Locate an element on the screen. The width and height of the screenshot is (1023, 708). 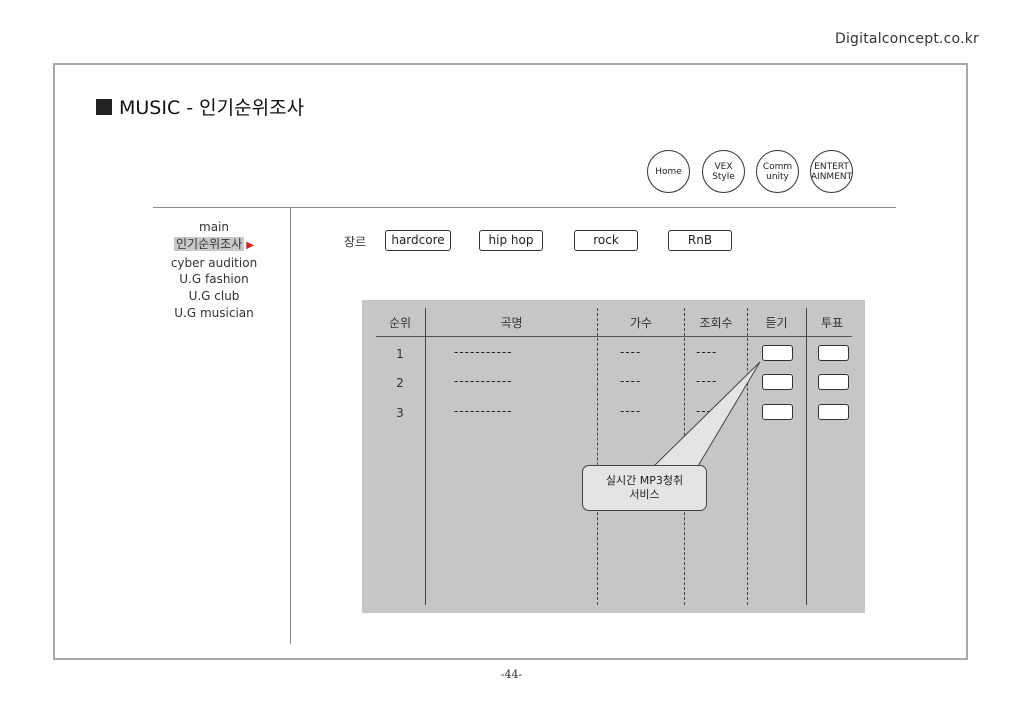
callout-text: 실시간 MP3청취 서비스 is located at coordinates (644, 487).